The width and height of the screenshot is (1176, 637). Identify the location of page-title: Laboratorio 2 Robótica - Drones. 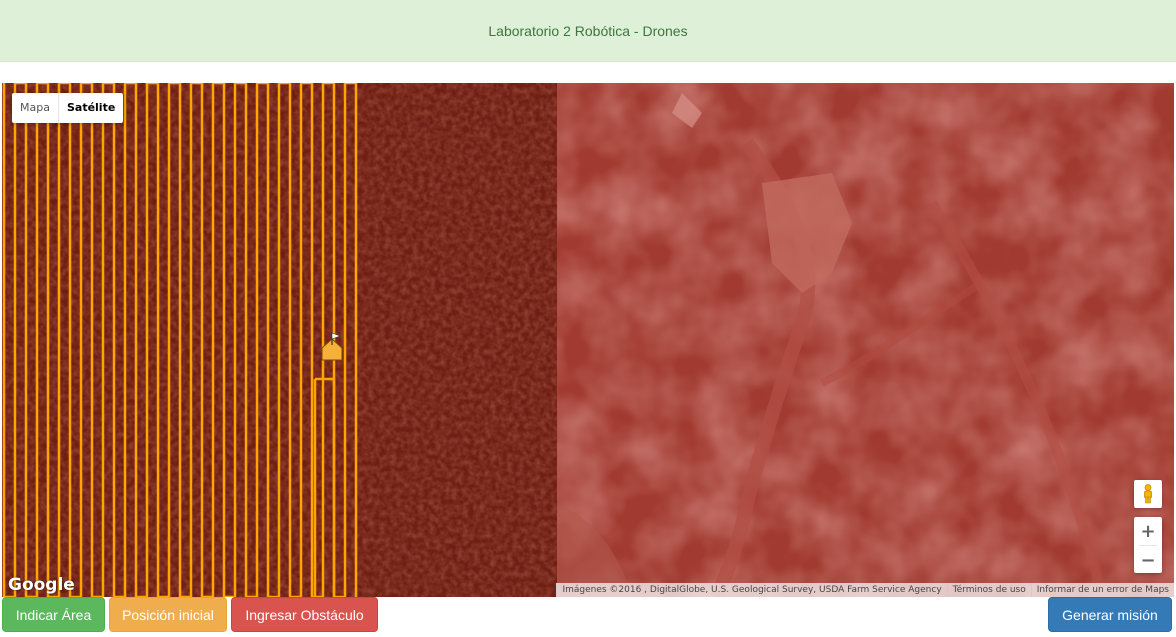
(588, 30).